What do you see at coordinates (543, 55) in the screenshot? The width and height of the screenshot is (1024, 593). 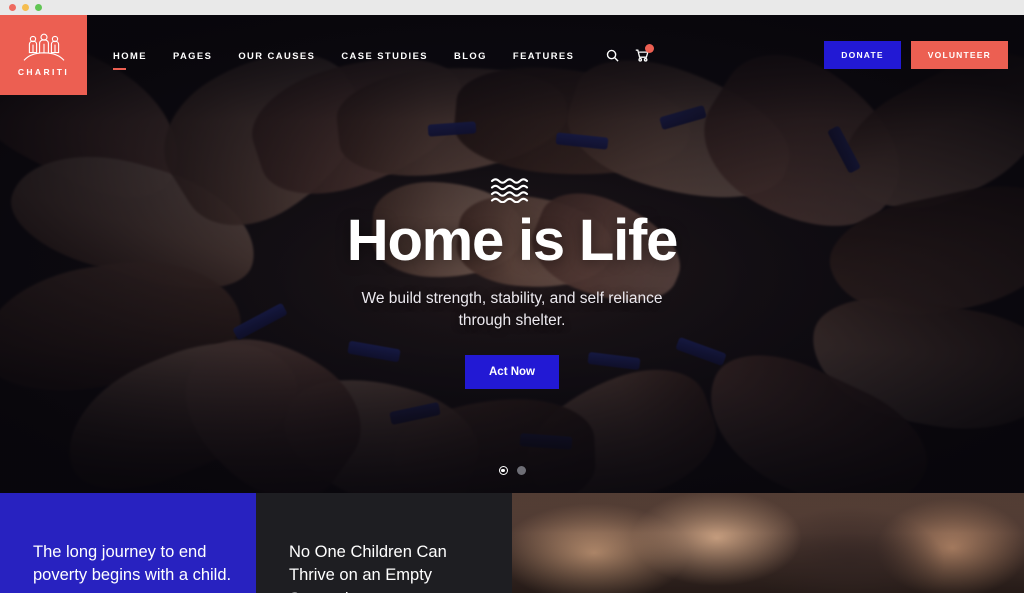 I see `nav-item-features: FEATURES` at bounding box center [543, 55].